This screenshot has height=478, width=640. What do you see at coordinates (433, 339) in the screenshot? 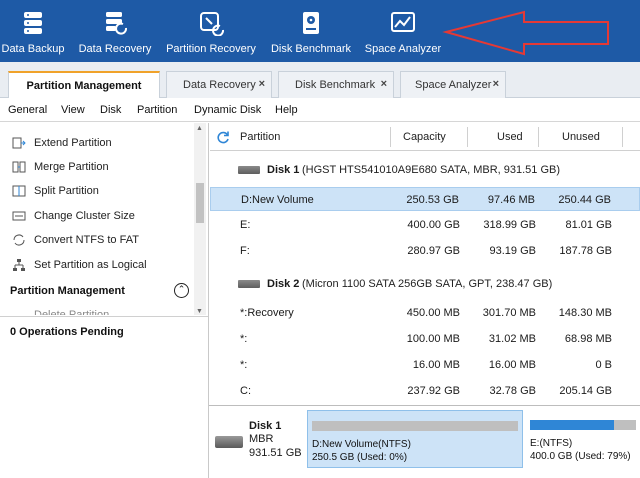
I see `partition-capacity: 100.00 MB` at bounding box center [433, 339].